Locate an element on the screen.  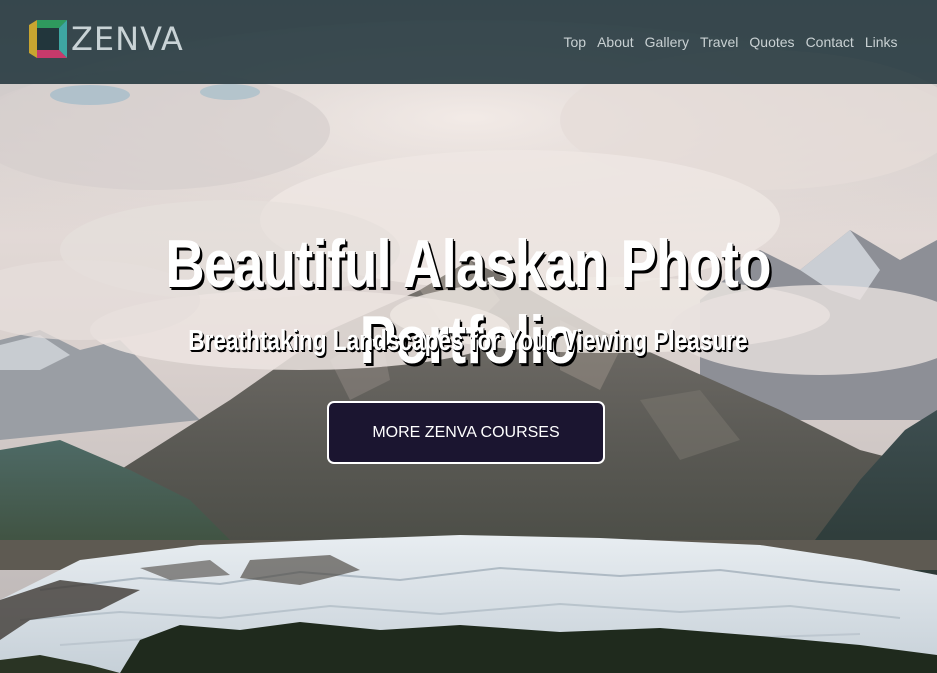
nav-link-travel: Travel is located at coordinates (719, 42).